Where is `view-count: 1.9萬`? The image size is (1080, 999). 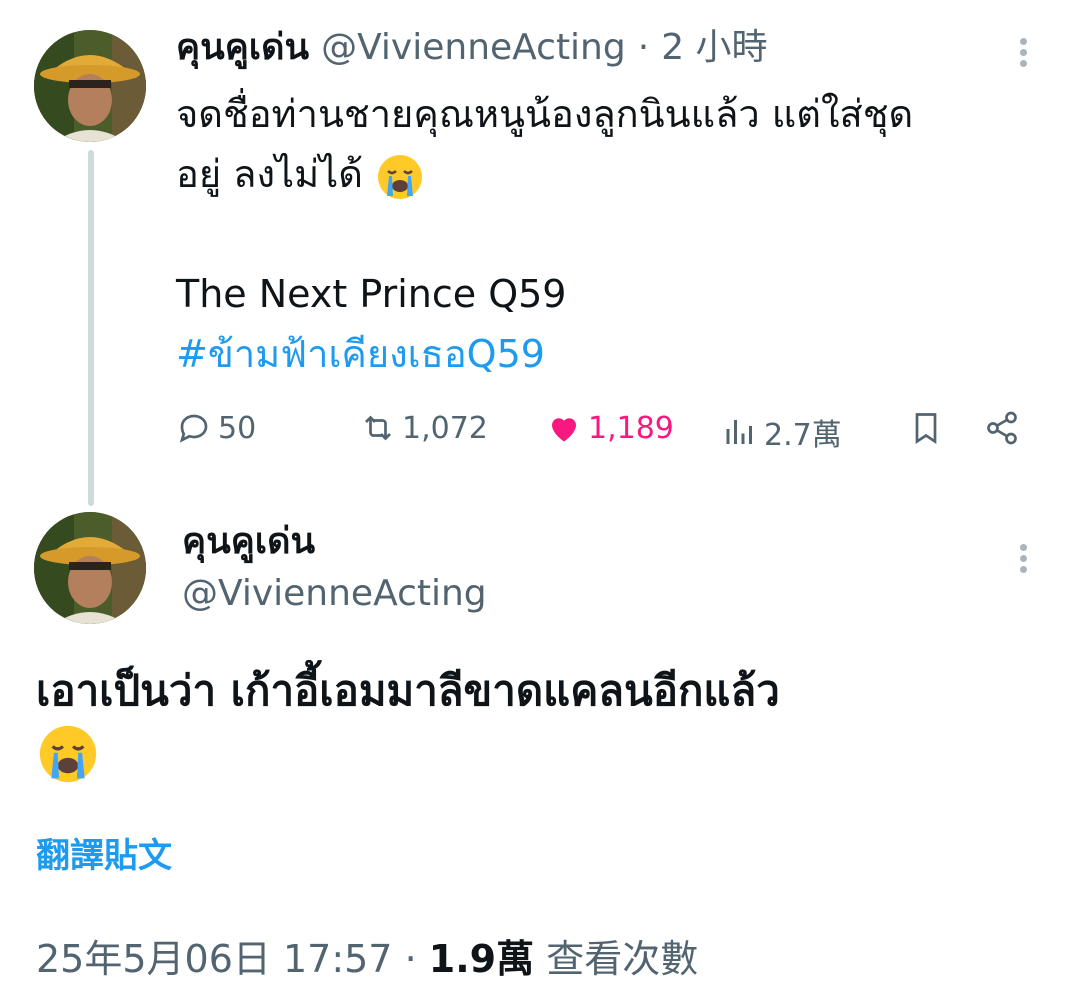
view-count: 1.9萬 is located at coordinates (481, 959).